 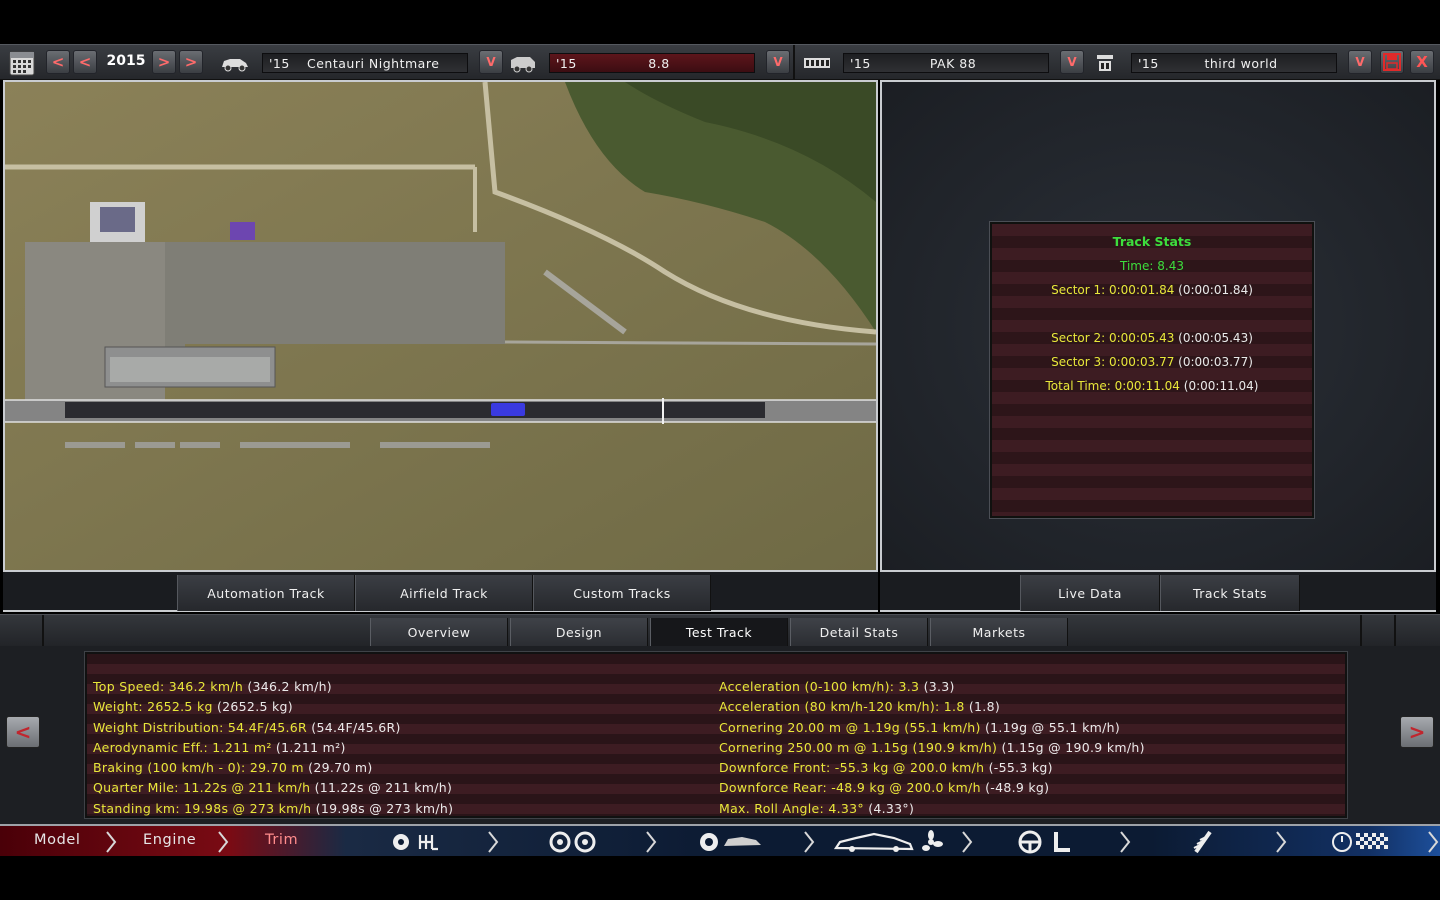 What do you see at coordinates (573, 842) in the screenshot?
I see `wheels-icon` at bounding box center [573, 842].